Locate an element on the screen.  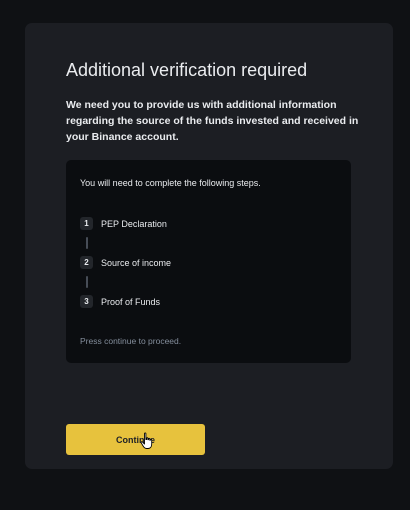
hand-pointer-icon is located at coordinates (146, 440).